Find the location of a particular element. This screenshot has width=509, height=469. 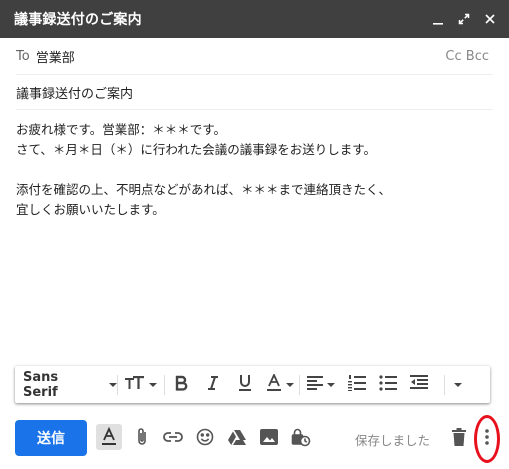

formatting-toolbar: Sans Serif is located at coordinates (252, 384).